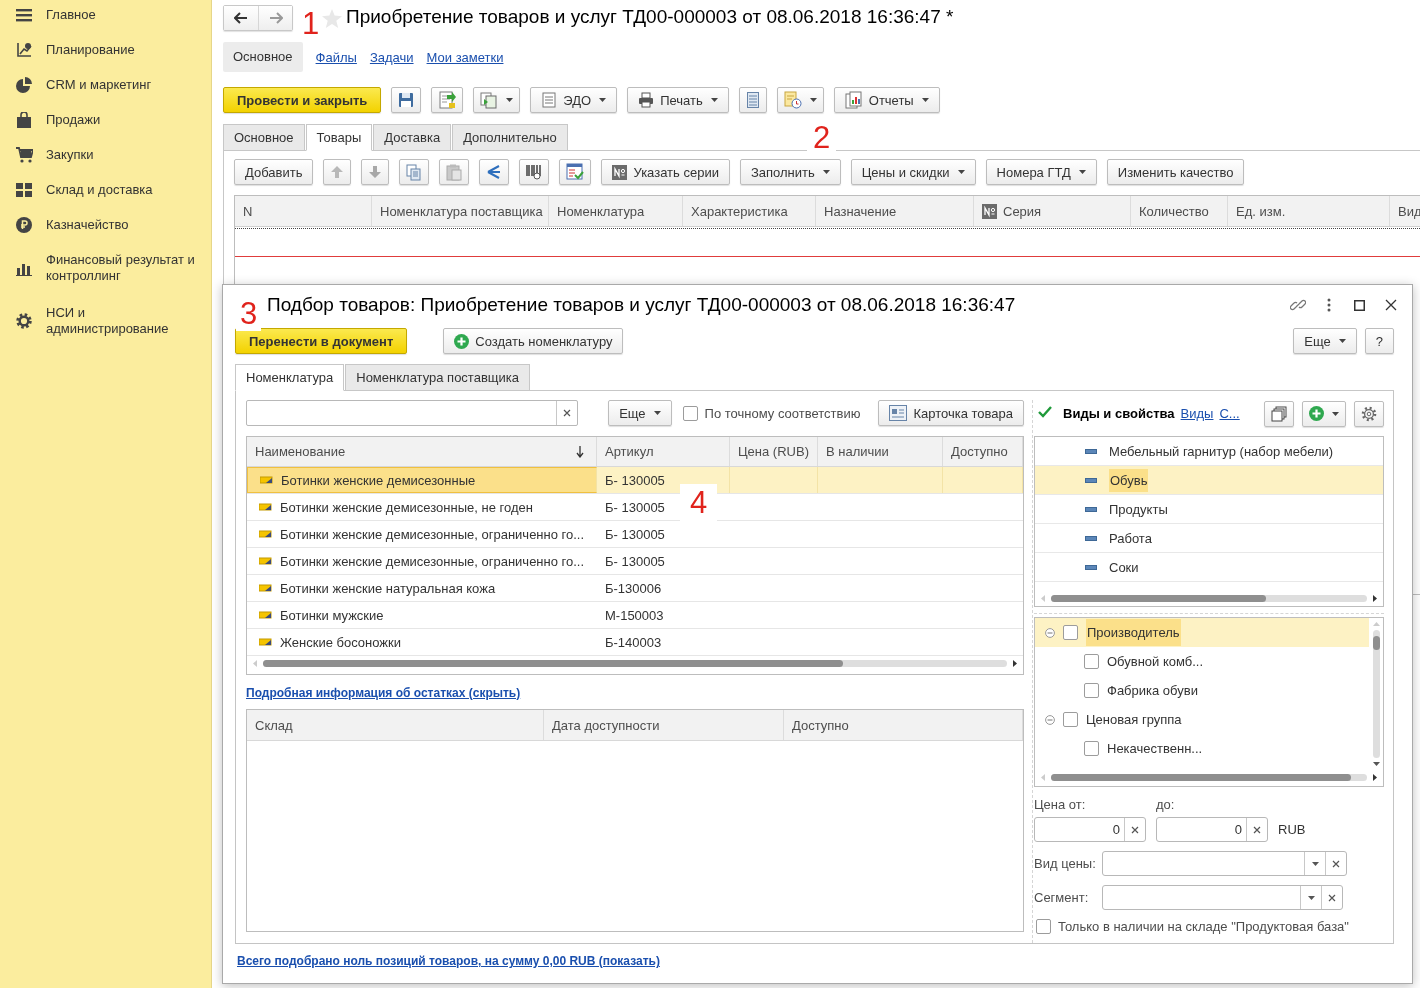 This screenshot has width=1420, height=988. What do you see at coordinates (263, 57) in the screenshot?
I see `section-tab: Основное` at bounding box center [263, 57].